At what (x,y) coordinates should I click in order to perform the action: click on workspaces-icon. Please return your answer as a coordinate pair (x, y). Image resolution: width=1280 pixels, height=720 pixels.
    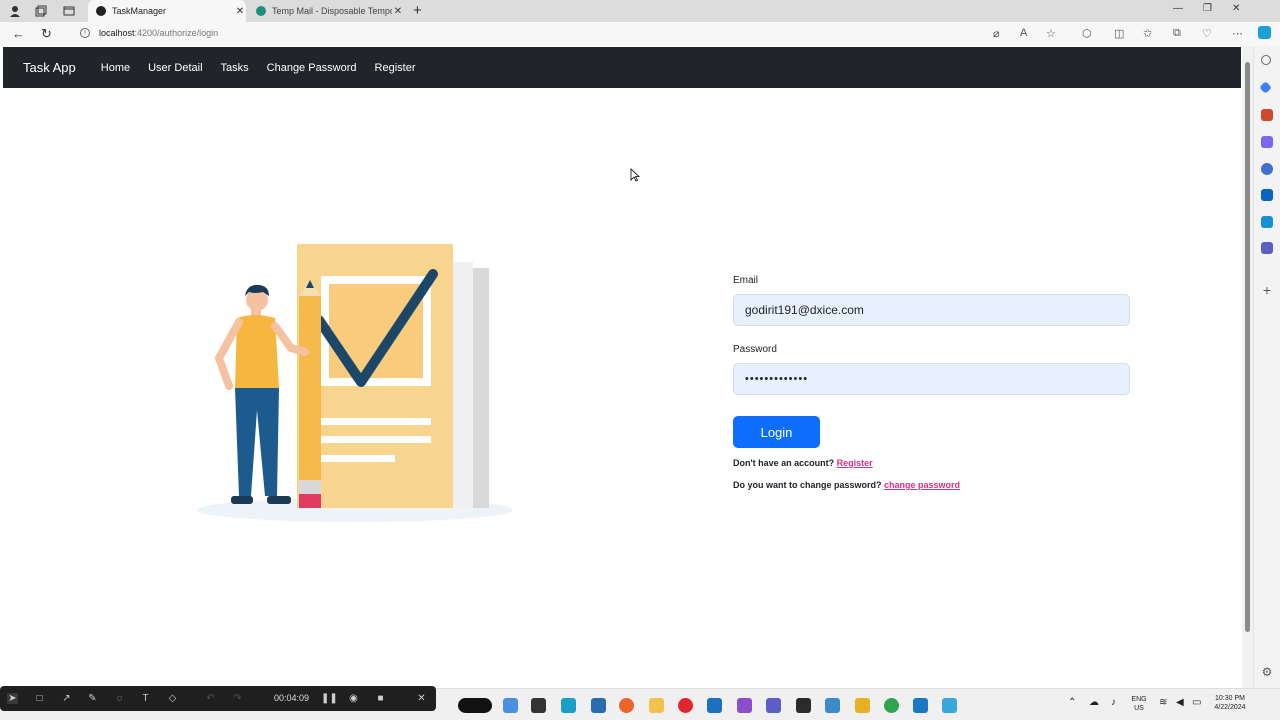
    Looking at the image, I should click on (41, 11).